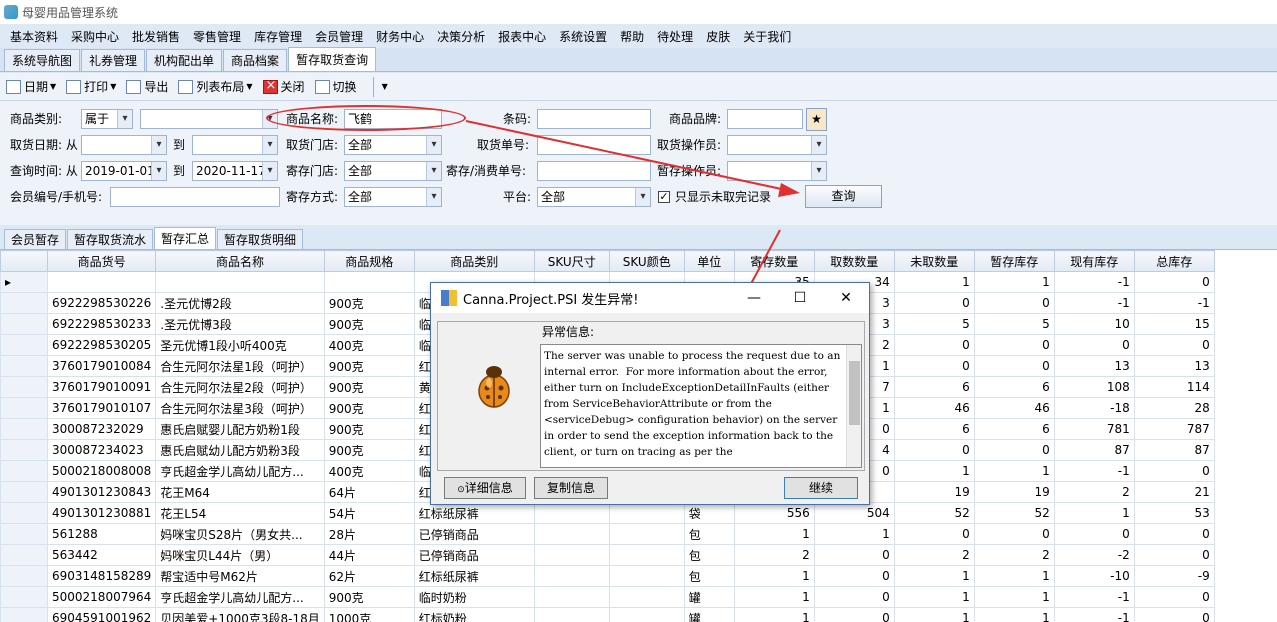 This screenshot has height=622, width=1277. I want to click on deposit-mode-select: 全部, so click(393, 197).